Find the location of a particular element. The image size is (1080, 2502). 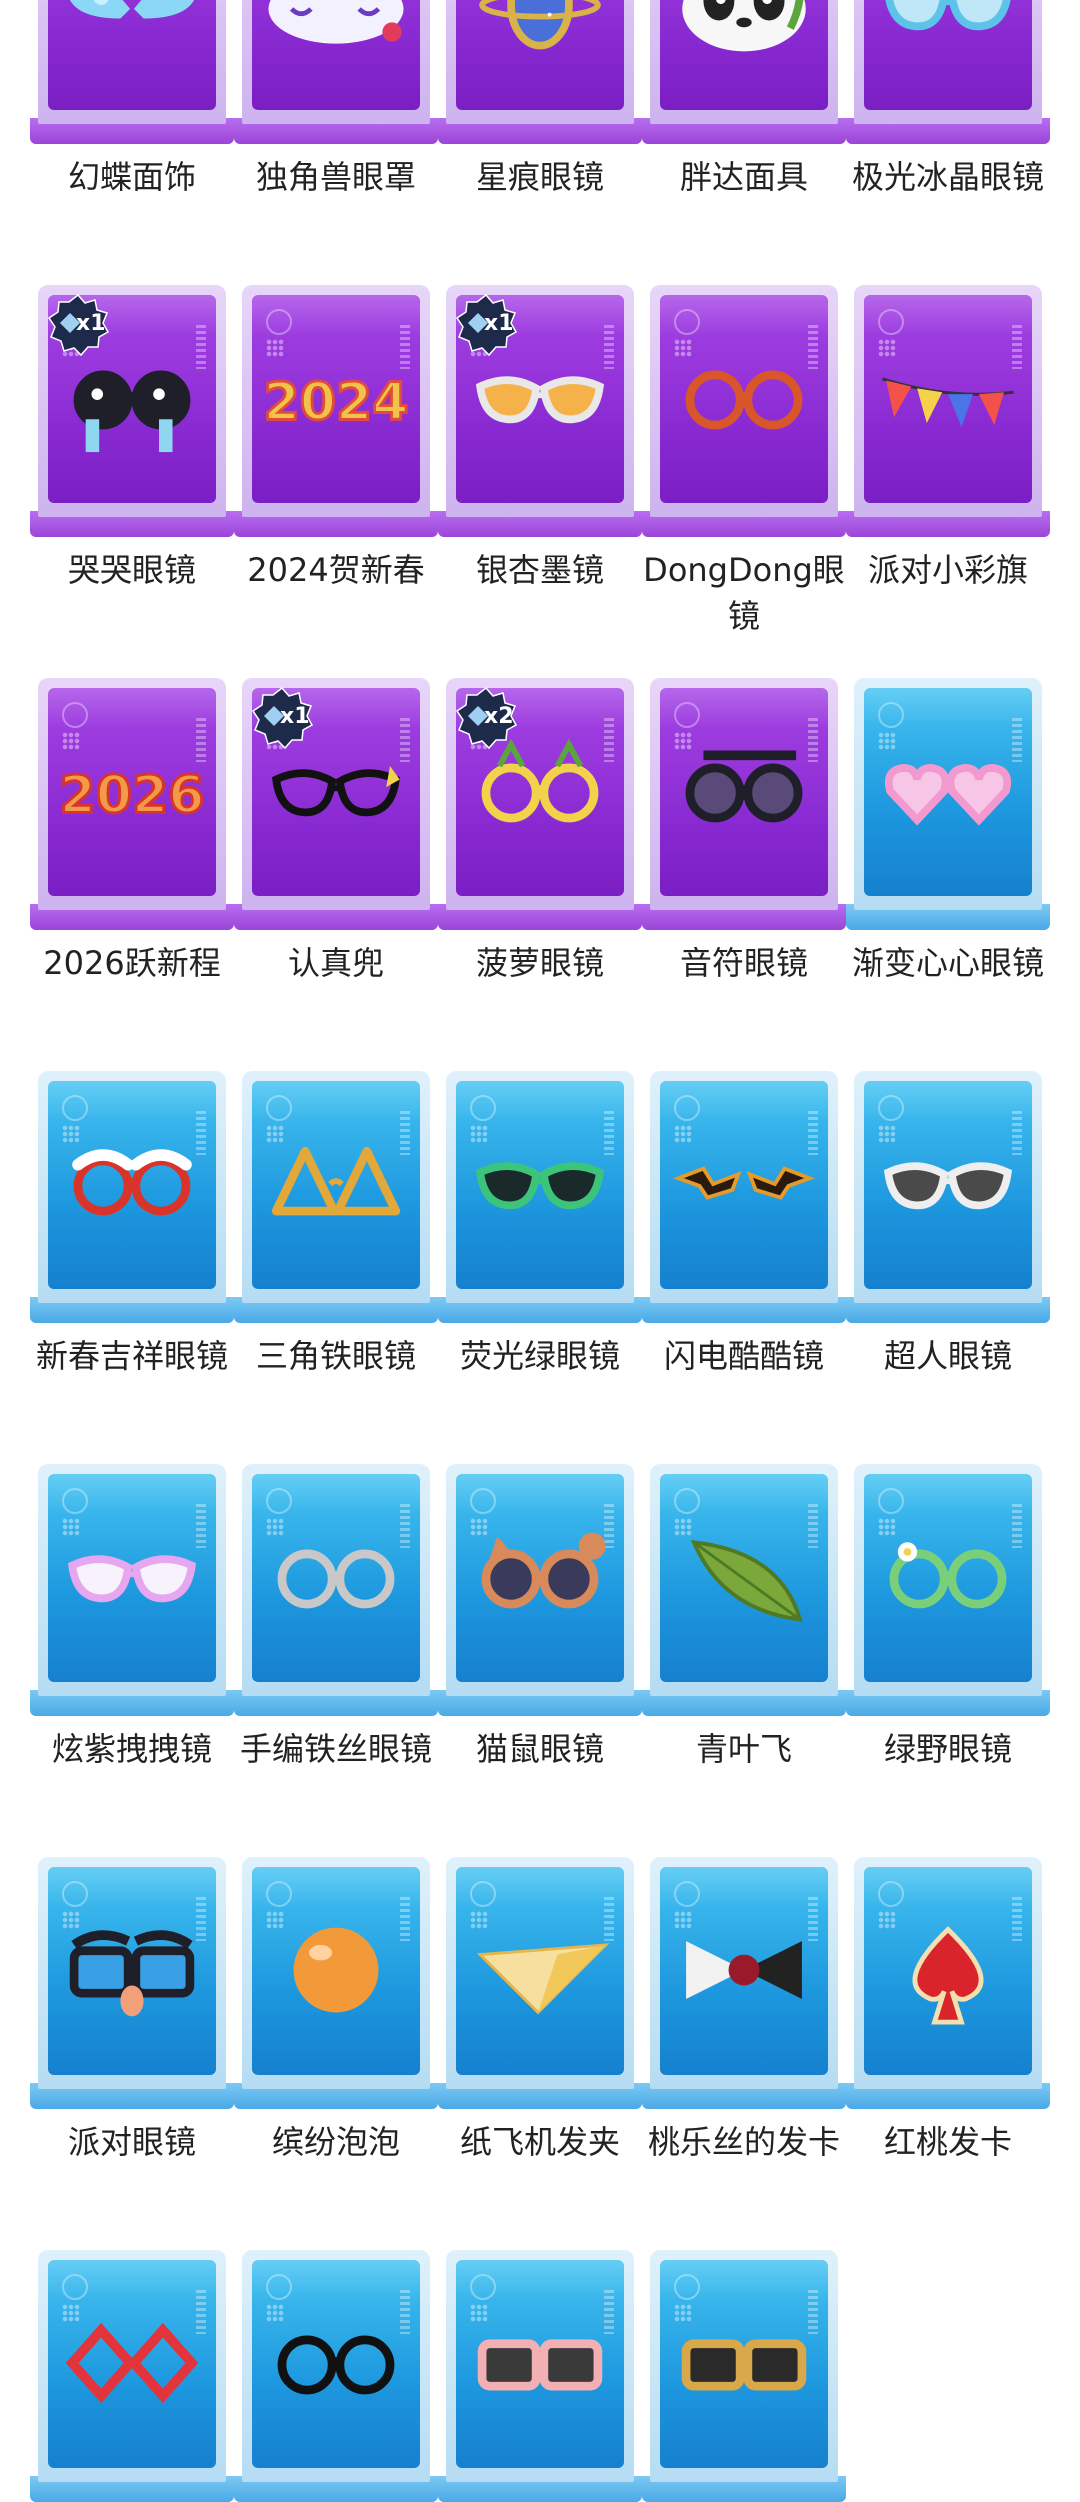

card-inner-panel: 2026 is located at coordinates (132, 792).